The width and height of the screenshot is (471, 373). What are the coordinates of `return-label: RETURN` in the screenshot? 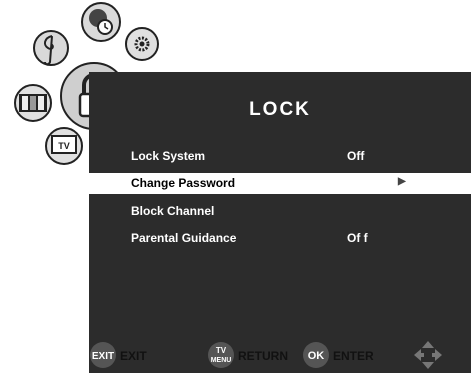 It's located at (263, 356).